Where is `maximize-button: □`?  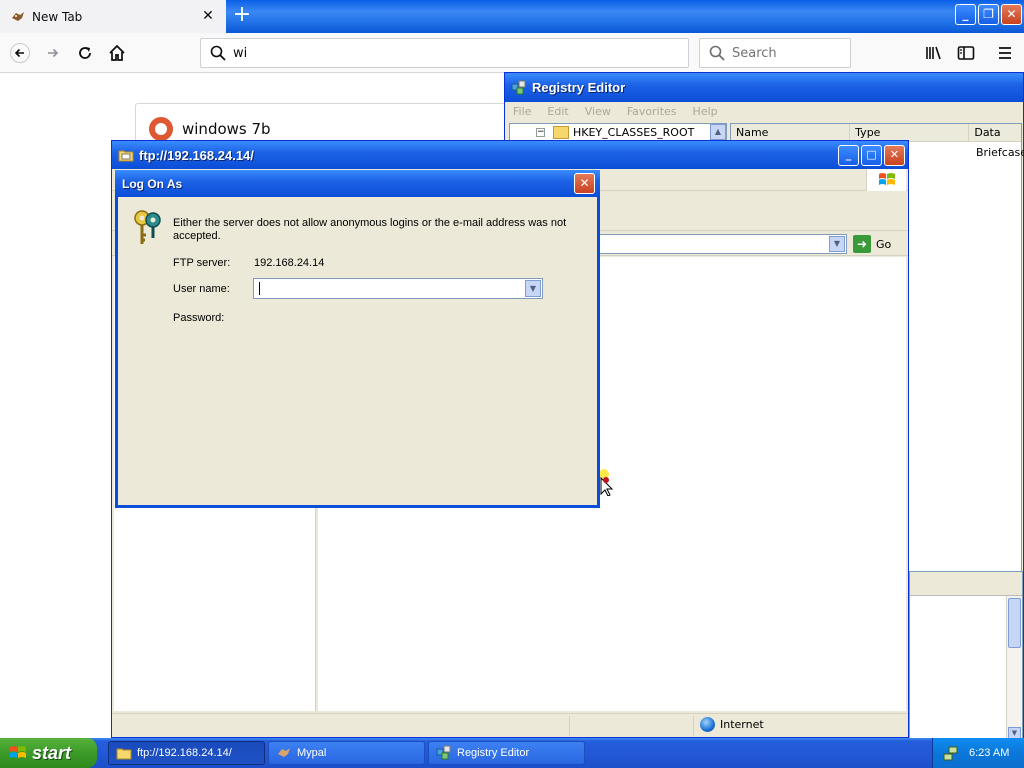
maximize-button: □ is located at coordinates (871, 155).